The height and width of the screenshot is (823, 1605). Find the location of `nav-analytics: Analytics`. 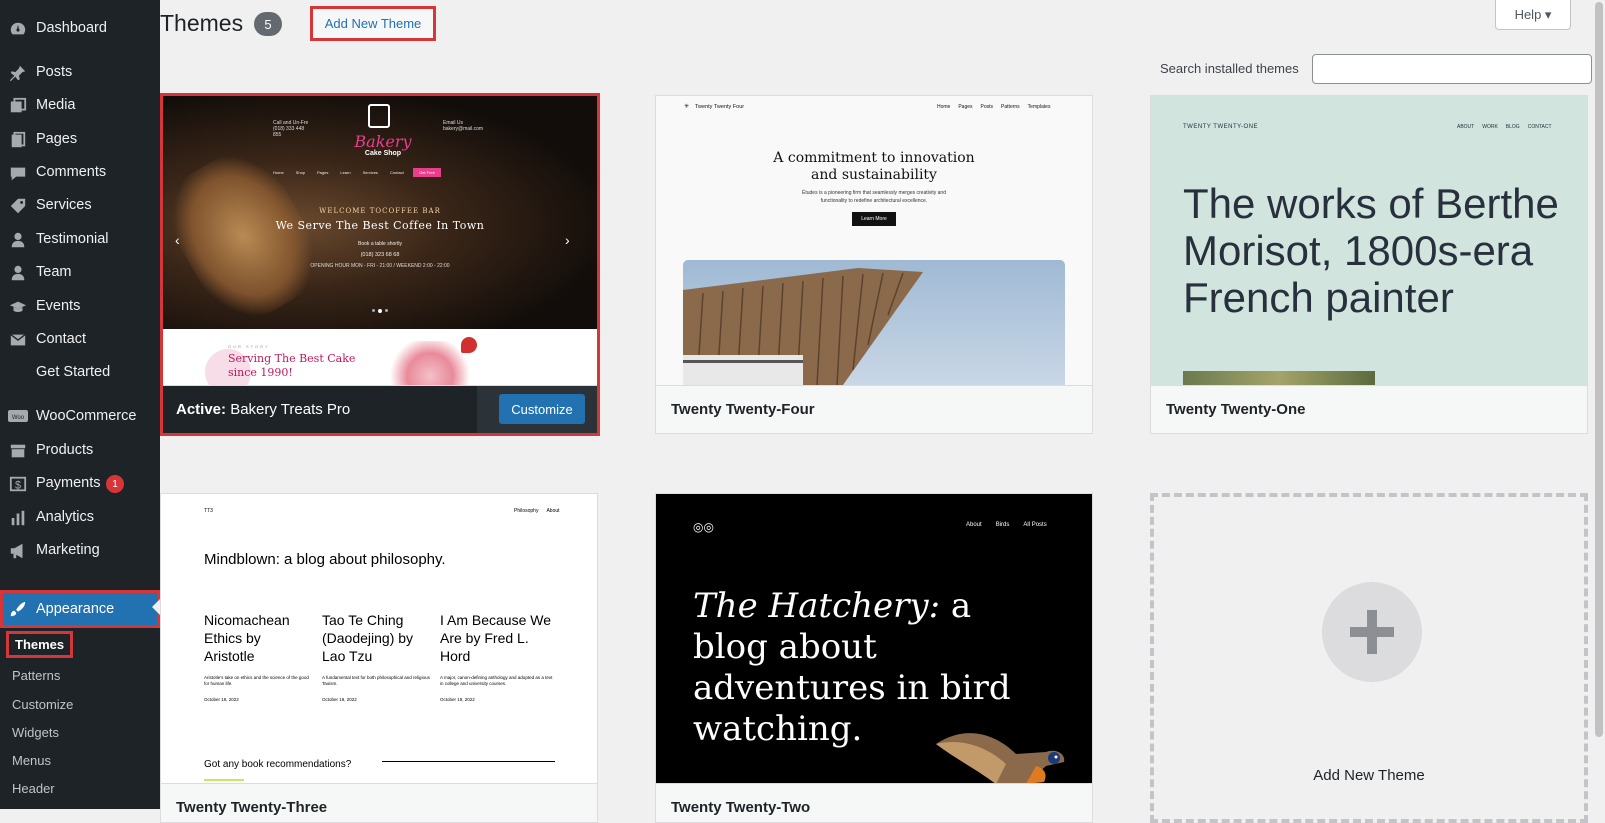

nav-analytics: Analytics is located at coordinates (80, 517).